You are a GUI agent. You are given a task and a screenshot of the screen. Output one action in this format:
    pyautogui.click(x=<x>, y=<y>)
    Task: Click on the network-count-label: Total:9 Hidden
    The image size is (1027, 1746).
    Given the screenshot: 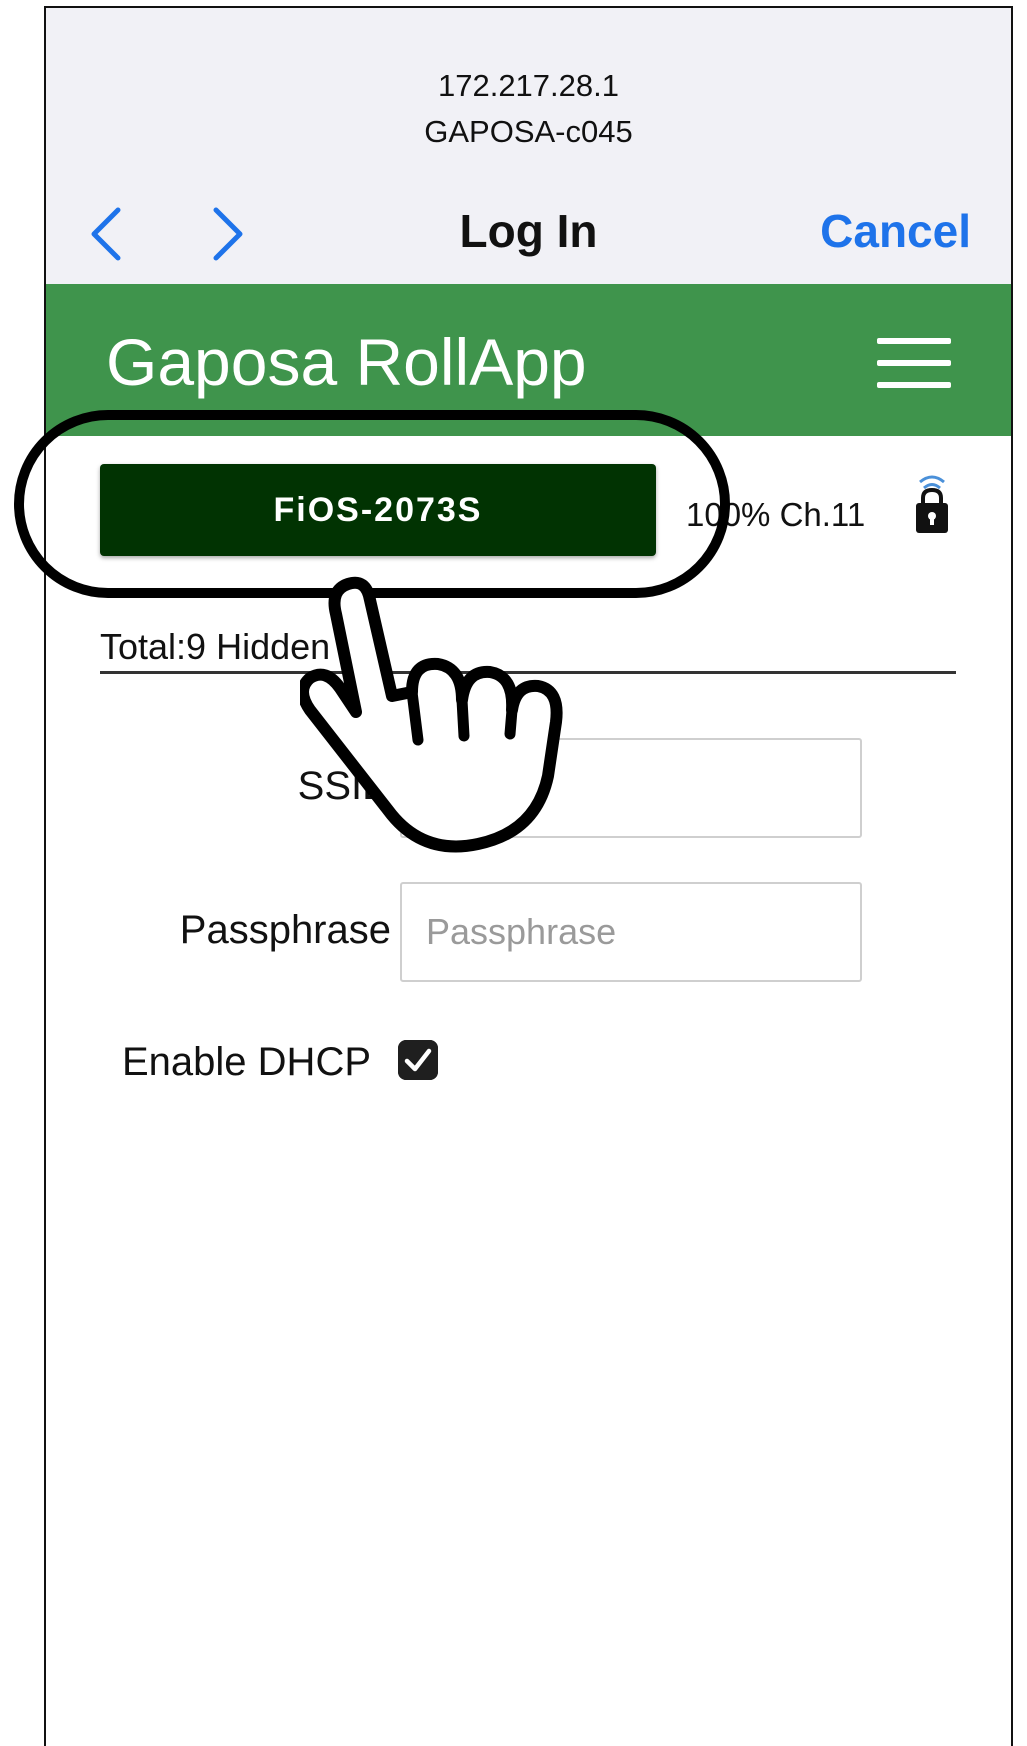 What is the action you would take?
    pyautogui.click(x=215, y=646)
    